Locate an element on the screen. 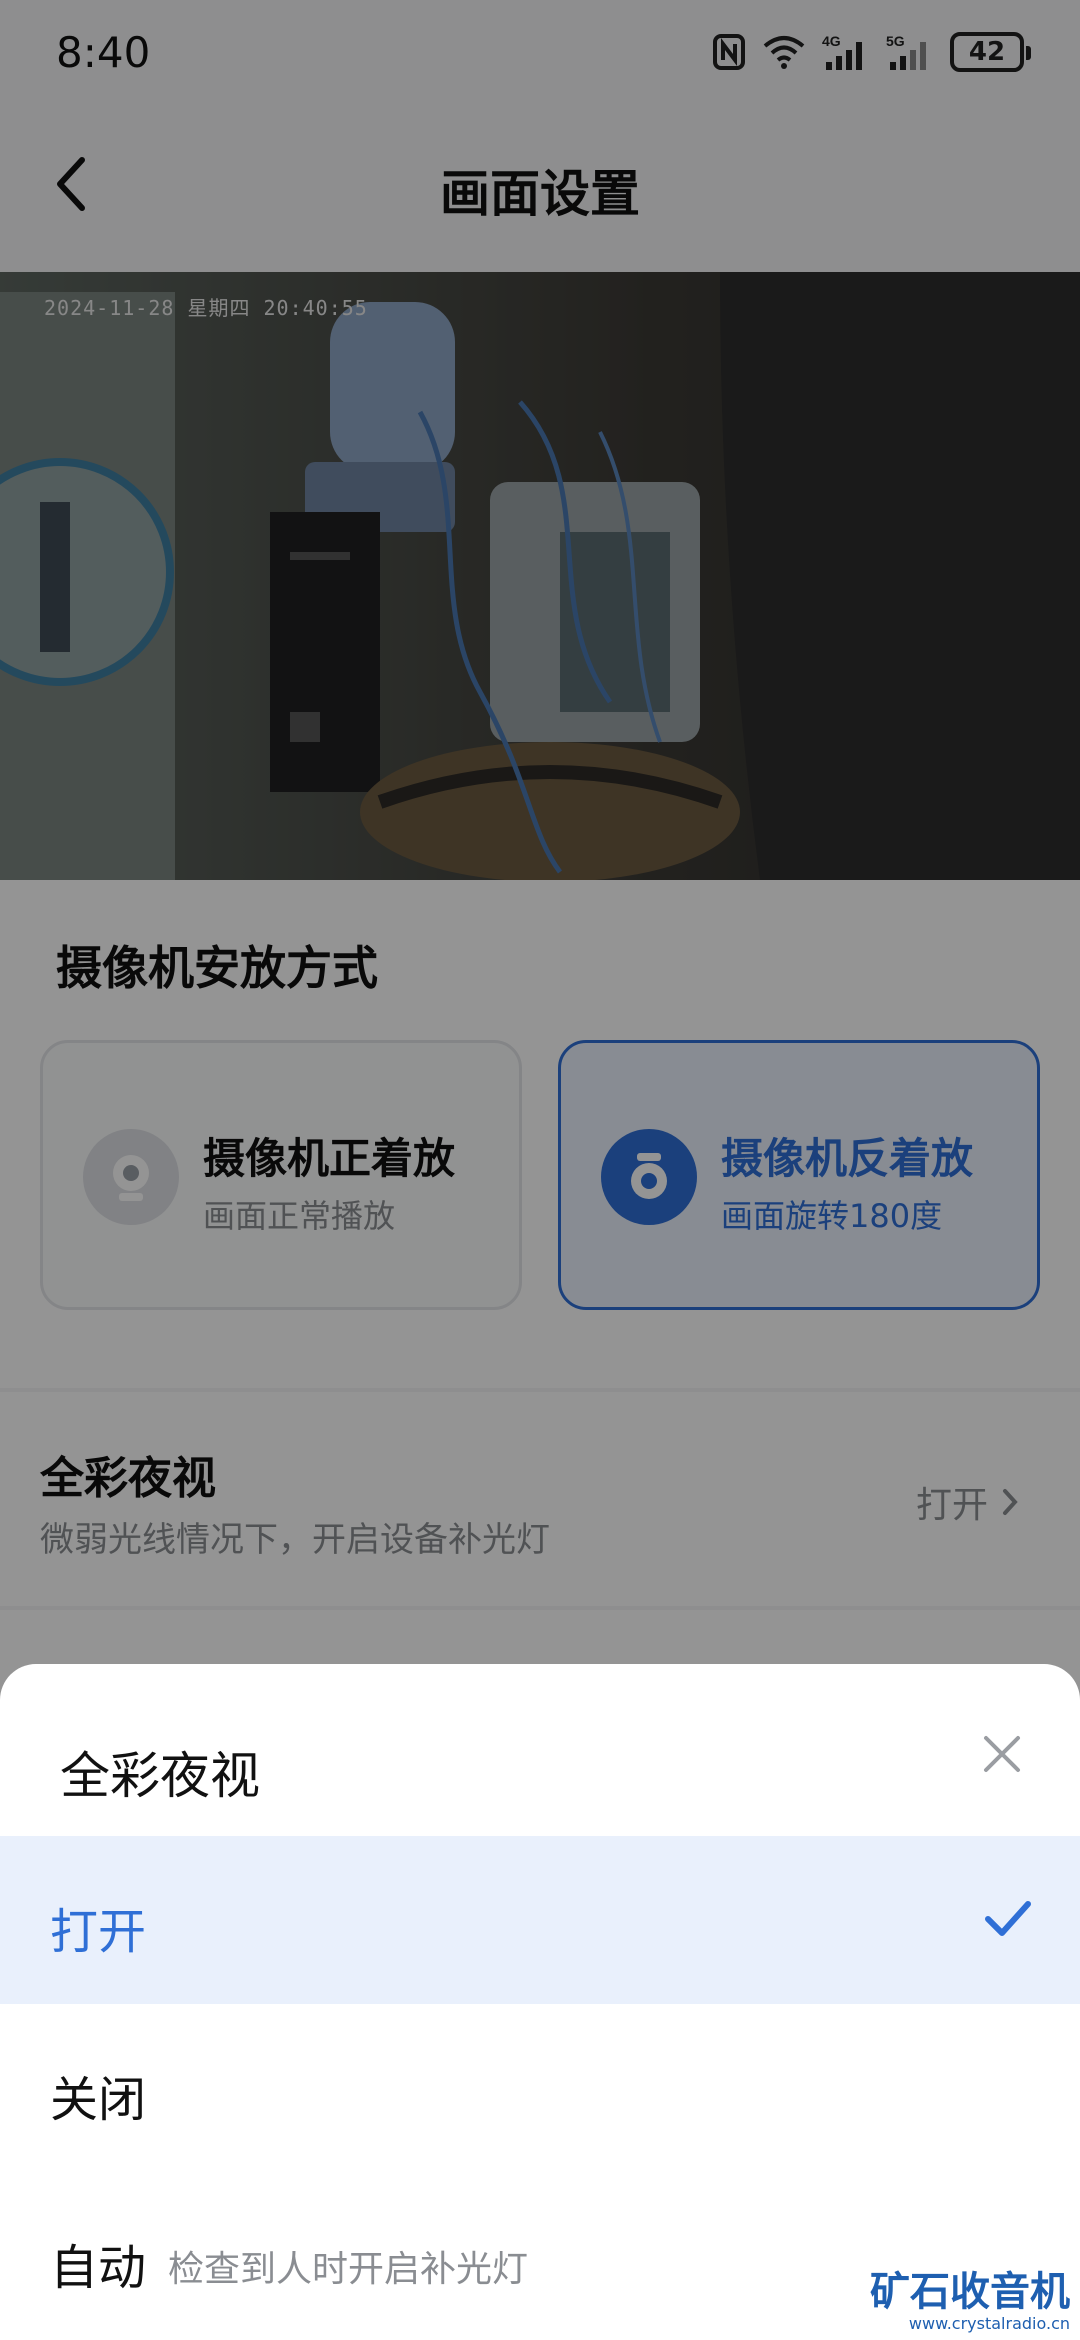 The height and width of the screenshot is (2340, 1080). sheet-option-off-label: 关闭 is located at coordinates (98, 2100).